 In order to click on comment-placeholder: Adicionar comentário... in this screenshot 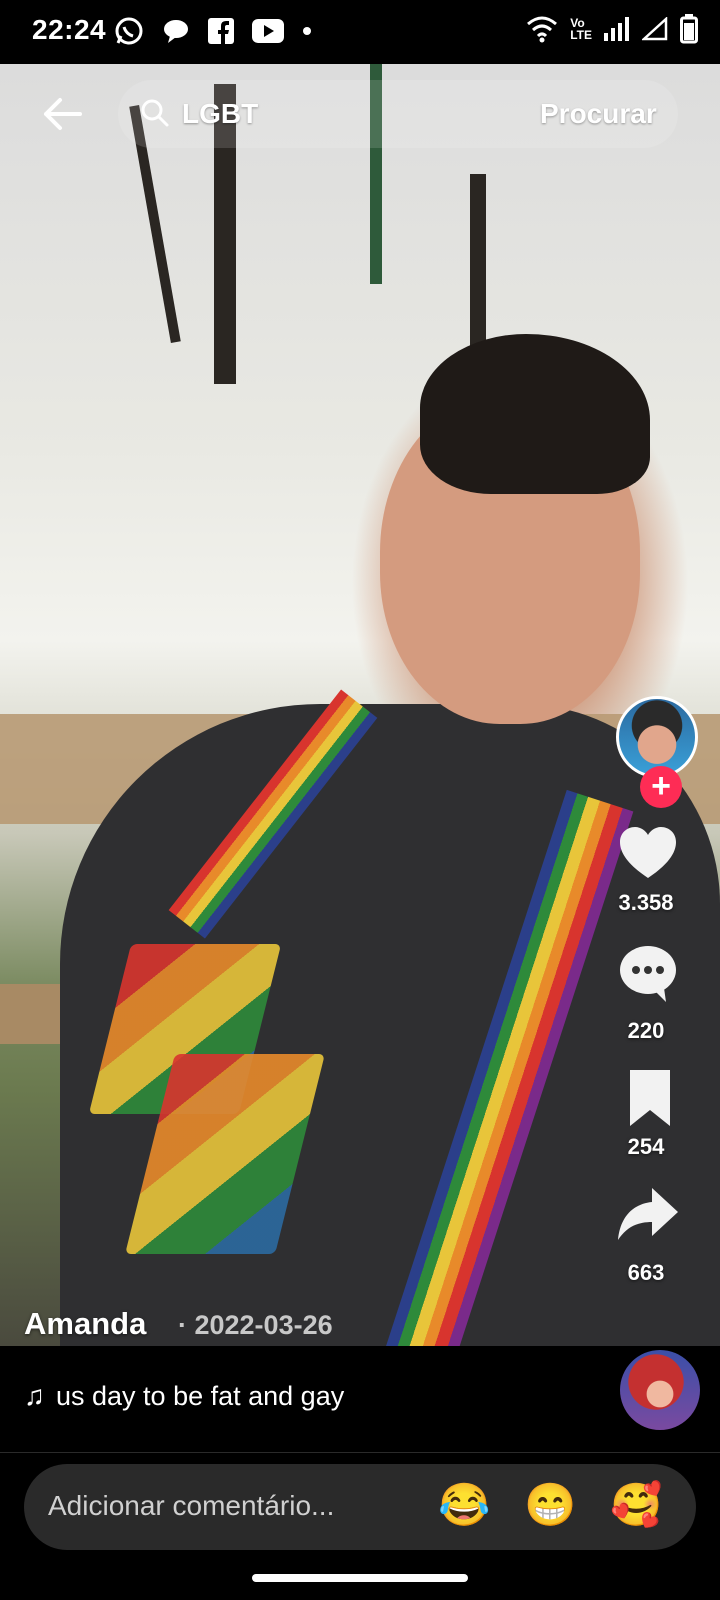, I will do `click(191, 1506)`.